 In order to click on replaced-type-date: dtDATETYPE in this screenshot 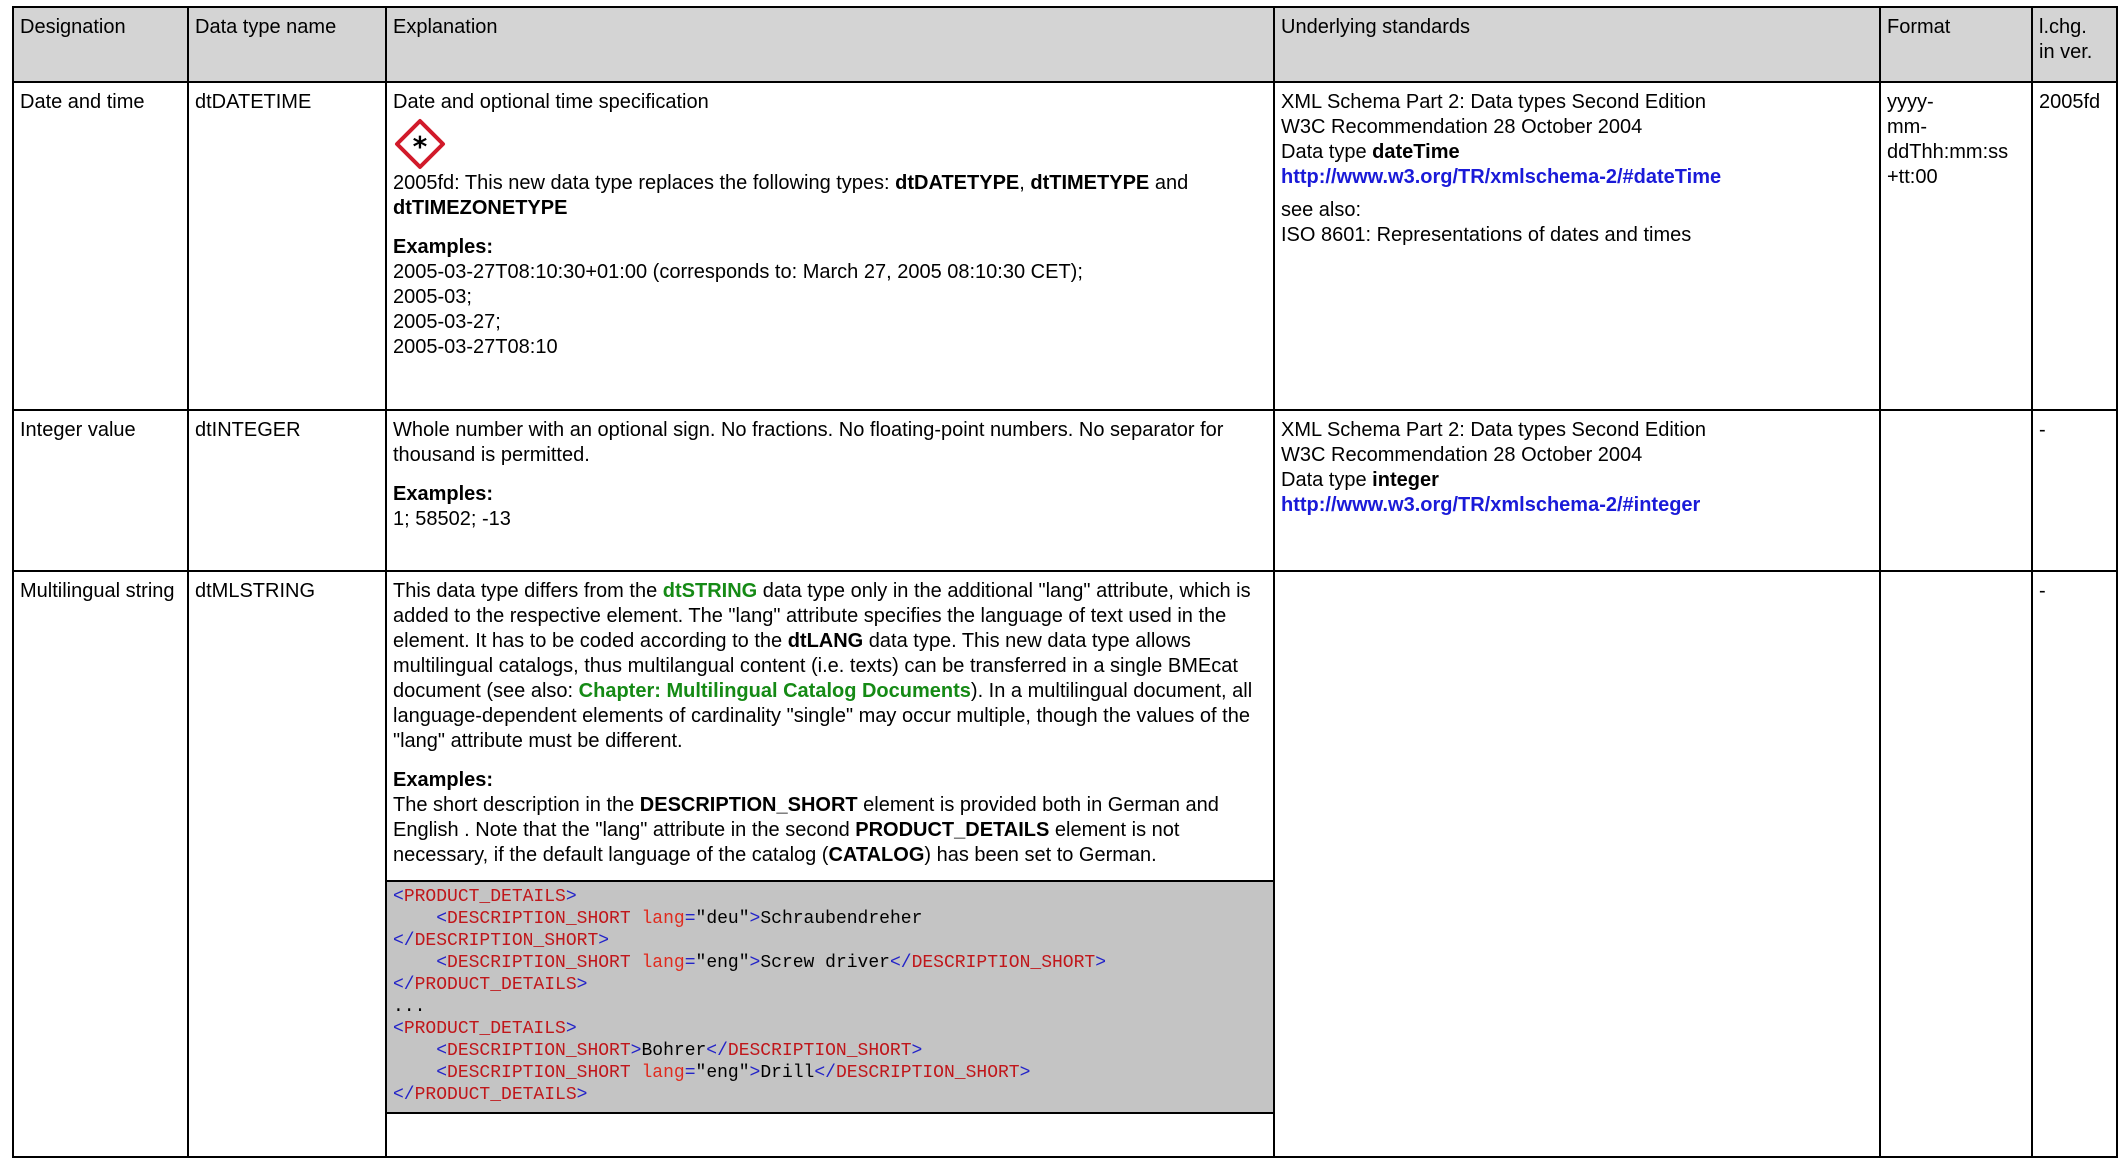, I will do `click(957, 183)`.